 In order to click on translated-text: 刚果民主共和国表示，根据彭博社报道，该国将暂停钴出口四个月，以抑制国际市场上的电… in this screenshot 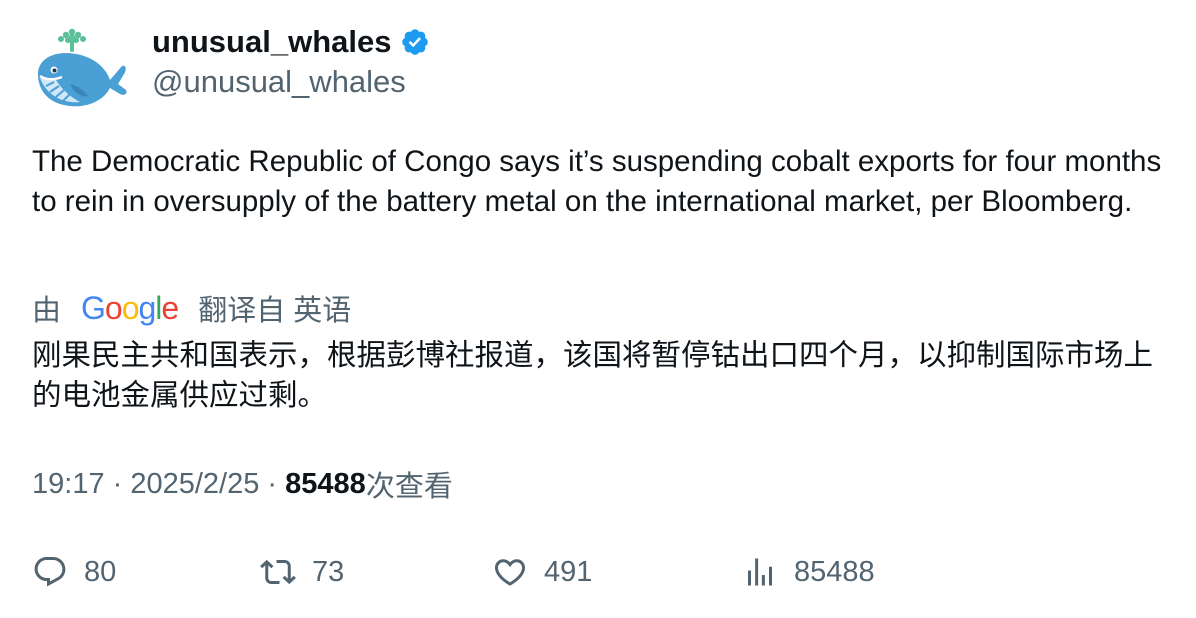, I will do `click(593, 375)`.